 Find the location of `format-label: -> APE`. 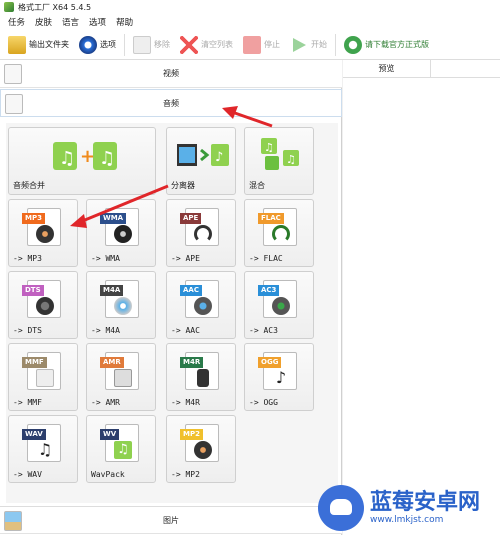

format-label: -> APE is located at coordinates (185, 258).